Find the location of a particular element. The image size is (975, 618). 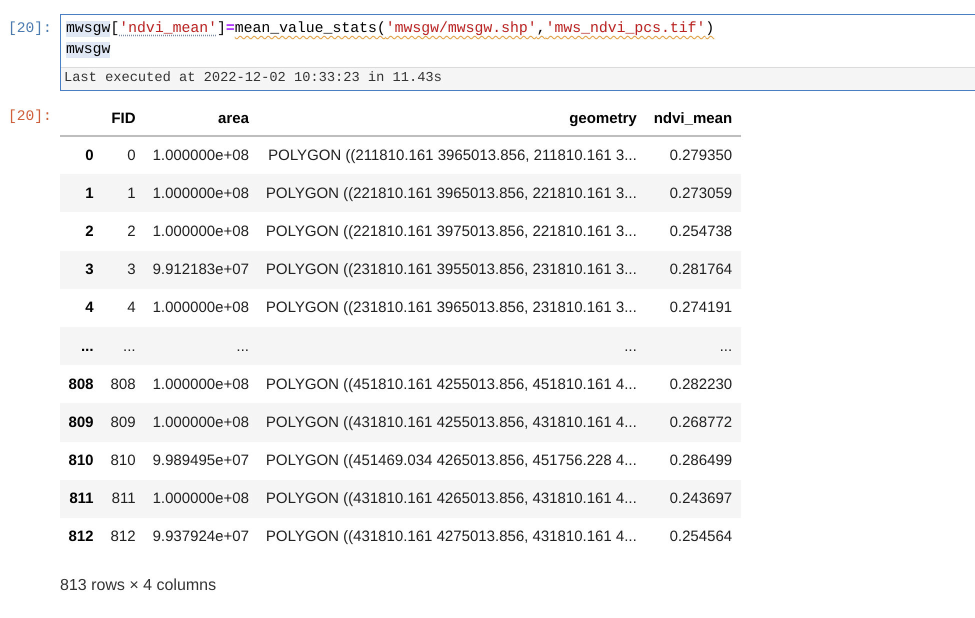

table-cell: 810 is located at coordinates (123, 461).